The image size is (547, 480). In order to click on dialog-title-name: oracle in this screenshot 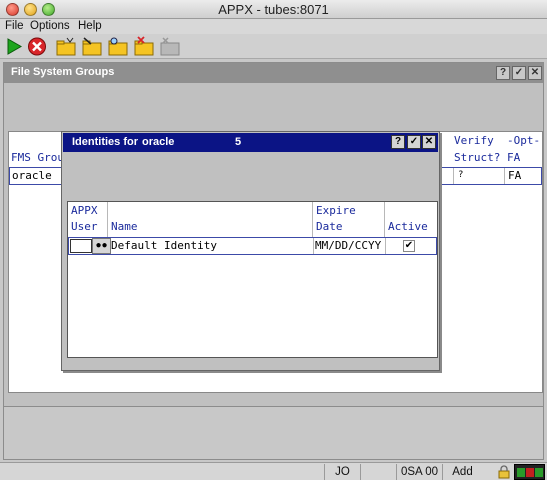, I will do `click(158, 142)`.